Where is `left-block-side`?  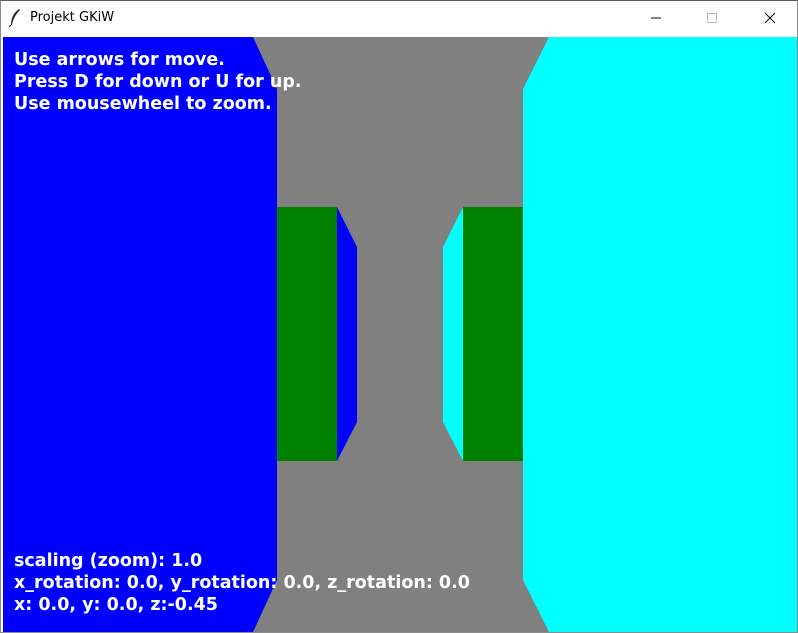
left-block-side is located at coordinates (347, 334).